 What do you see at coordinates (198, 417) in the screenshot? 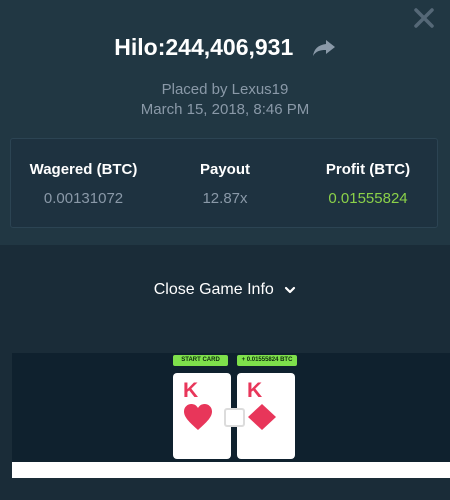
I see `heart-icon` at bounding box center [198, 417].